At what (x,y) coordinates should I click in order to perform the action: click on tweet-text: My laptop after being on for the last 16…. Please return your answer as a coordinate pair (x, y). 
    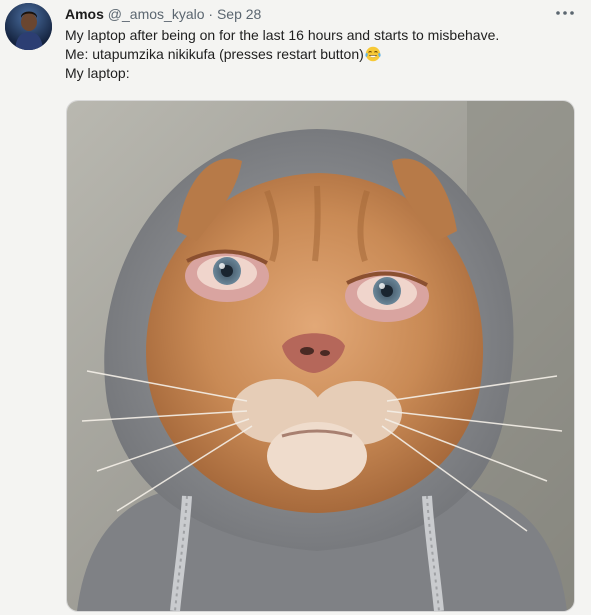
    Looking at the image, I should click on (322, 54).